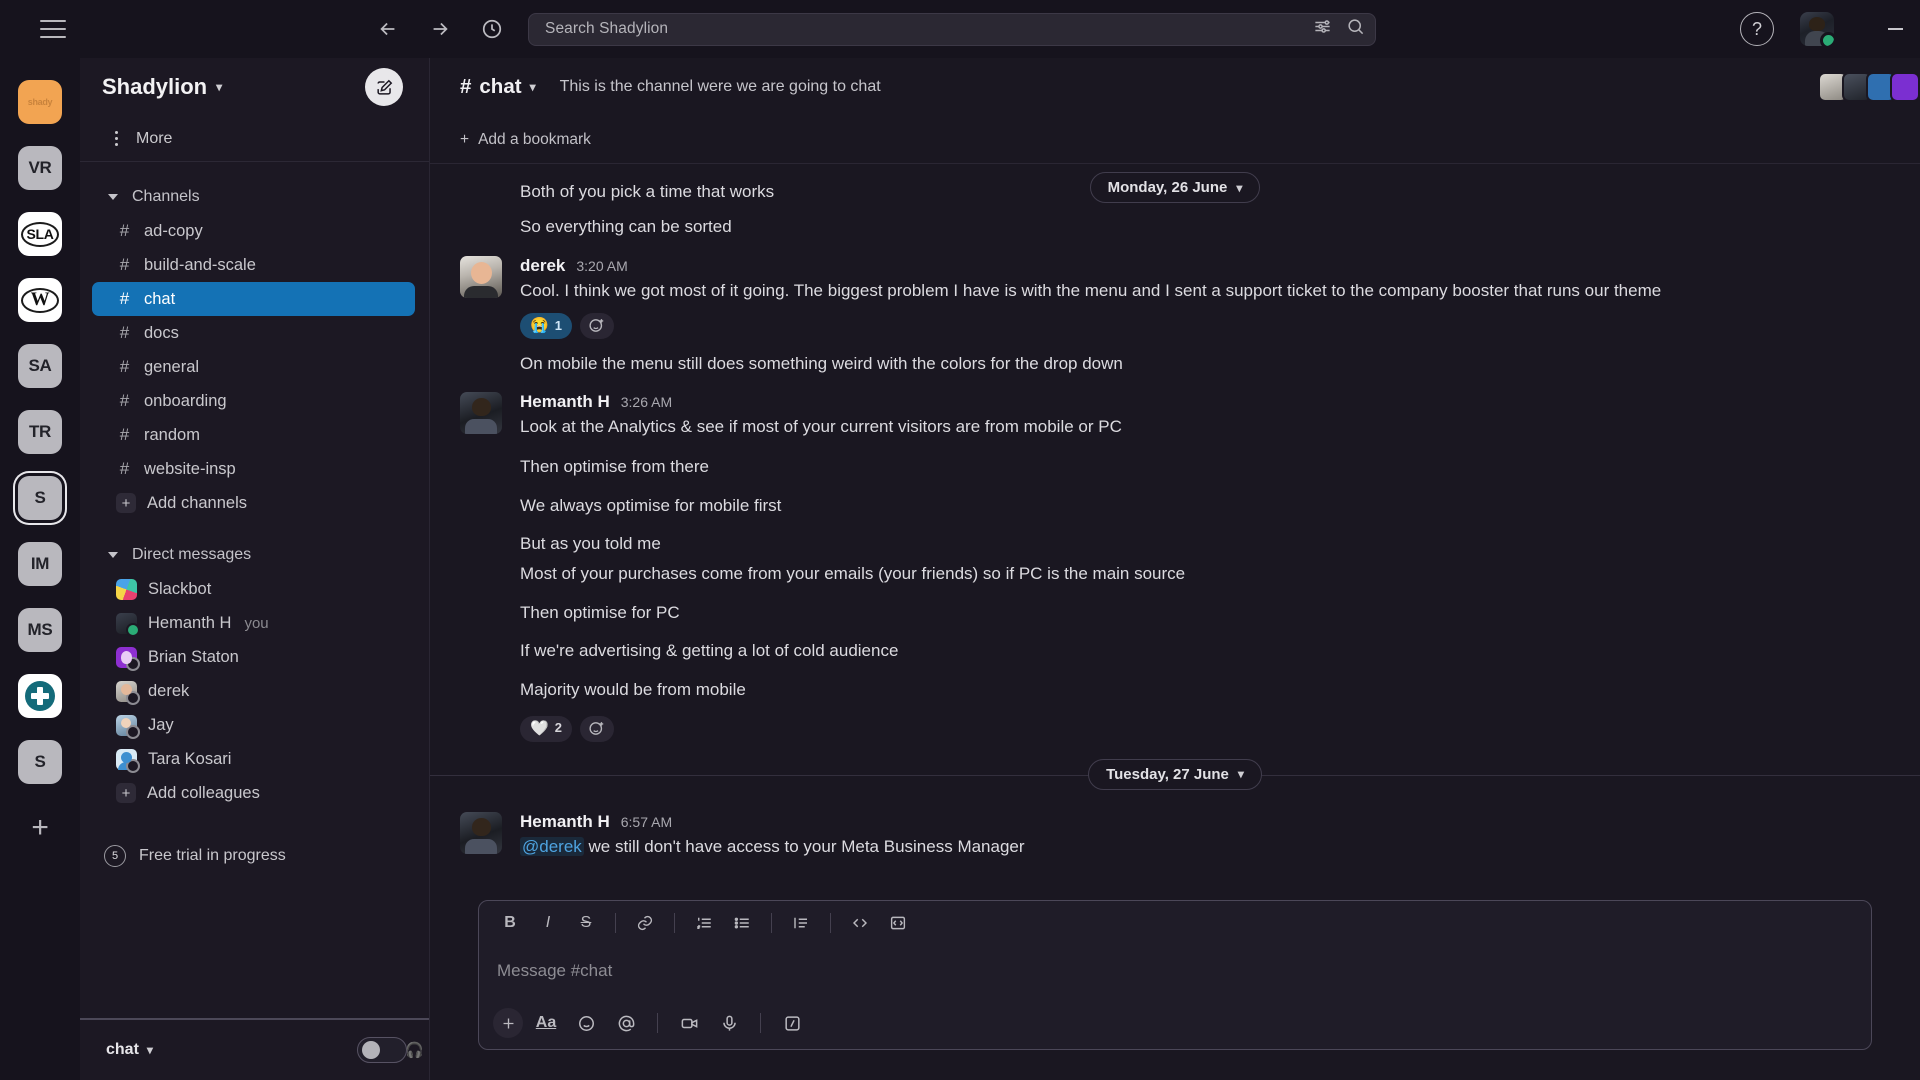 The width and height of the screenshot is (1920, 1080). What do you see at coordinates (586, 1023) in the screenshot?
I see `emoji-button` at bounding box center [586, 1023].